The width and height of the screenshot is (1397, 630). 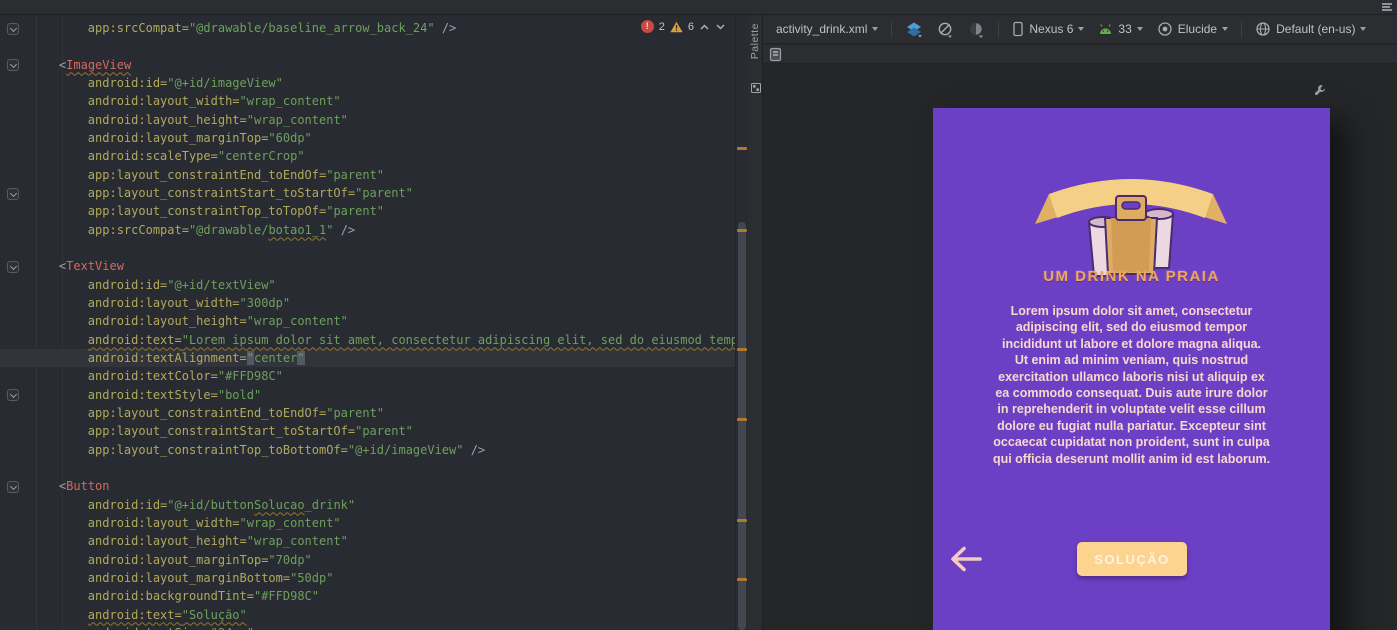 I want to click on palette-icon, so click(x=756, y=88).